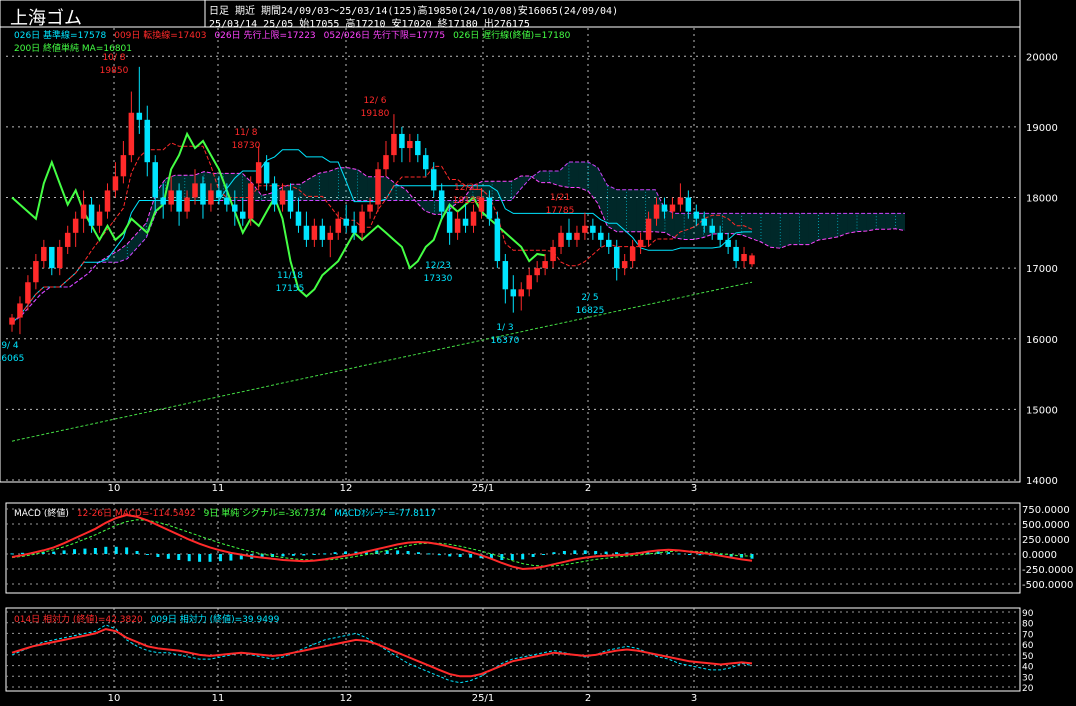 The height and width of the screenshot is (706, 1076). What do you see at coordinates (160, 35) in the screenshot?
I see `legend-main-item: 009日 転換線=17403` at bounding box center [160, 35].